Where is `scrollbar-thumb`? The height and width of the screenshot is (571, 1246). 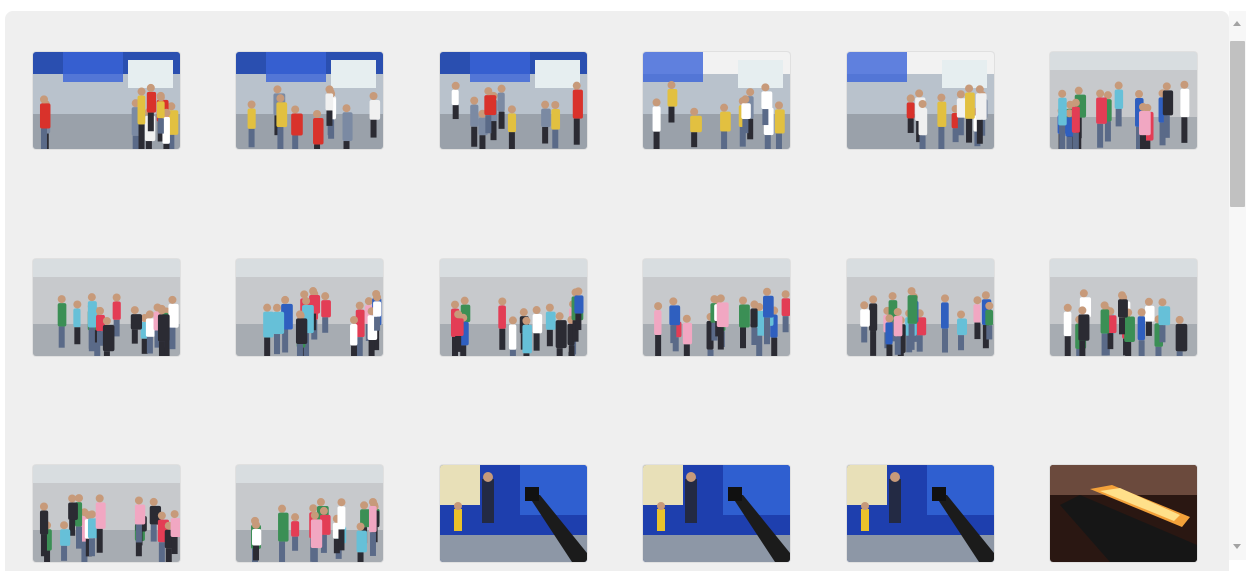
scrollbar-thumb is located at coordinates (1237, 124).